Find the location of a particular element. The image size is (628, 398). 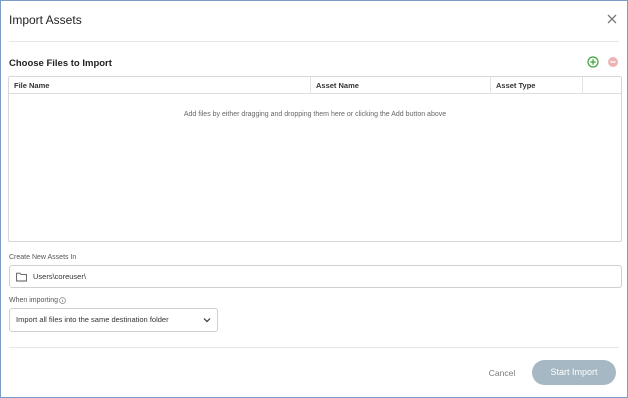

destination-path-text: Users\coreuser\ is located at coordinates (59, 276).